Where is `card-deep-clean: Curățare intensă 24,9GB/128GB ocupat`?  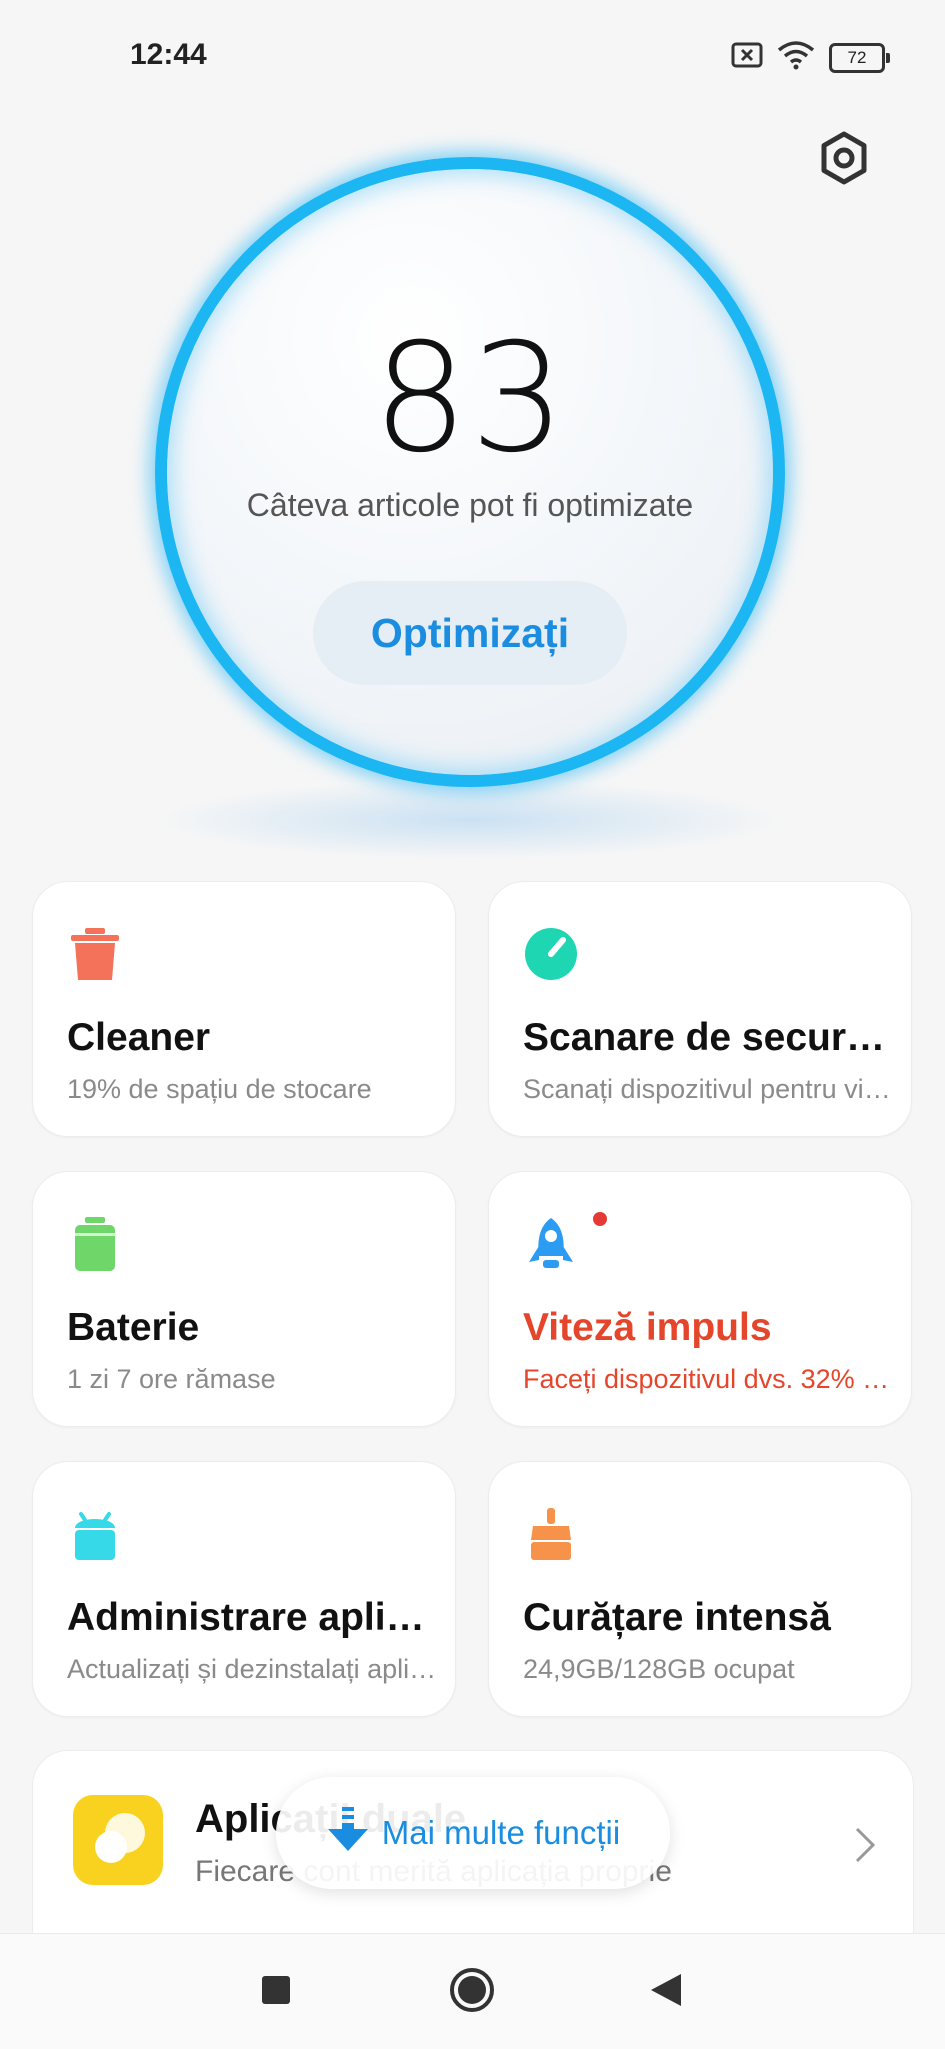 card-deep-clean: Curățare intensă 24,9GB/128GB ocupat is located at coordinates (700, 1589).